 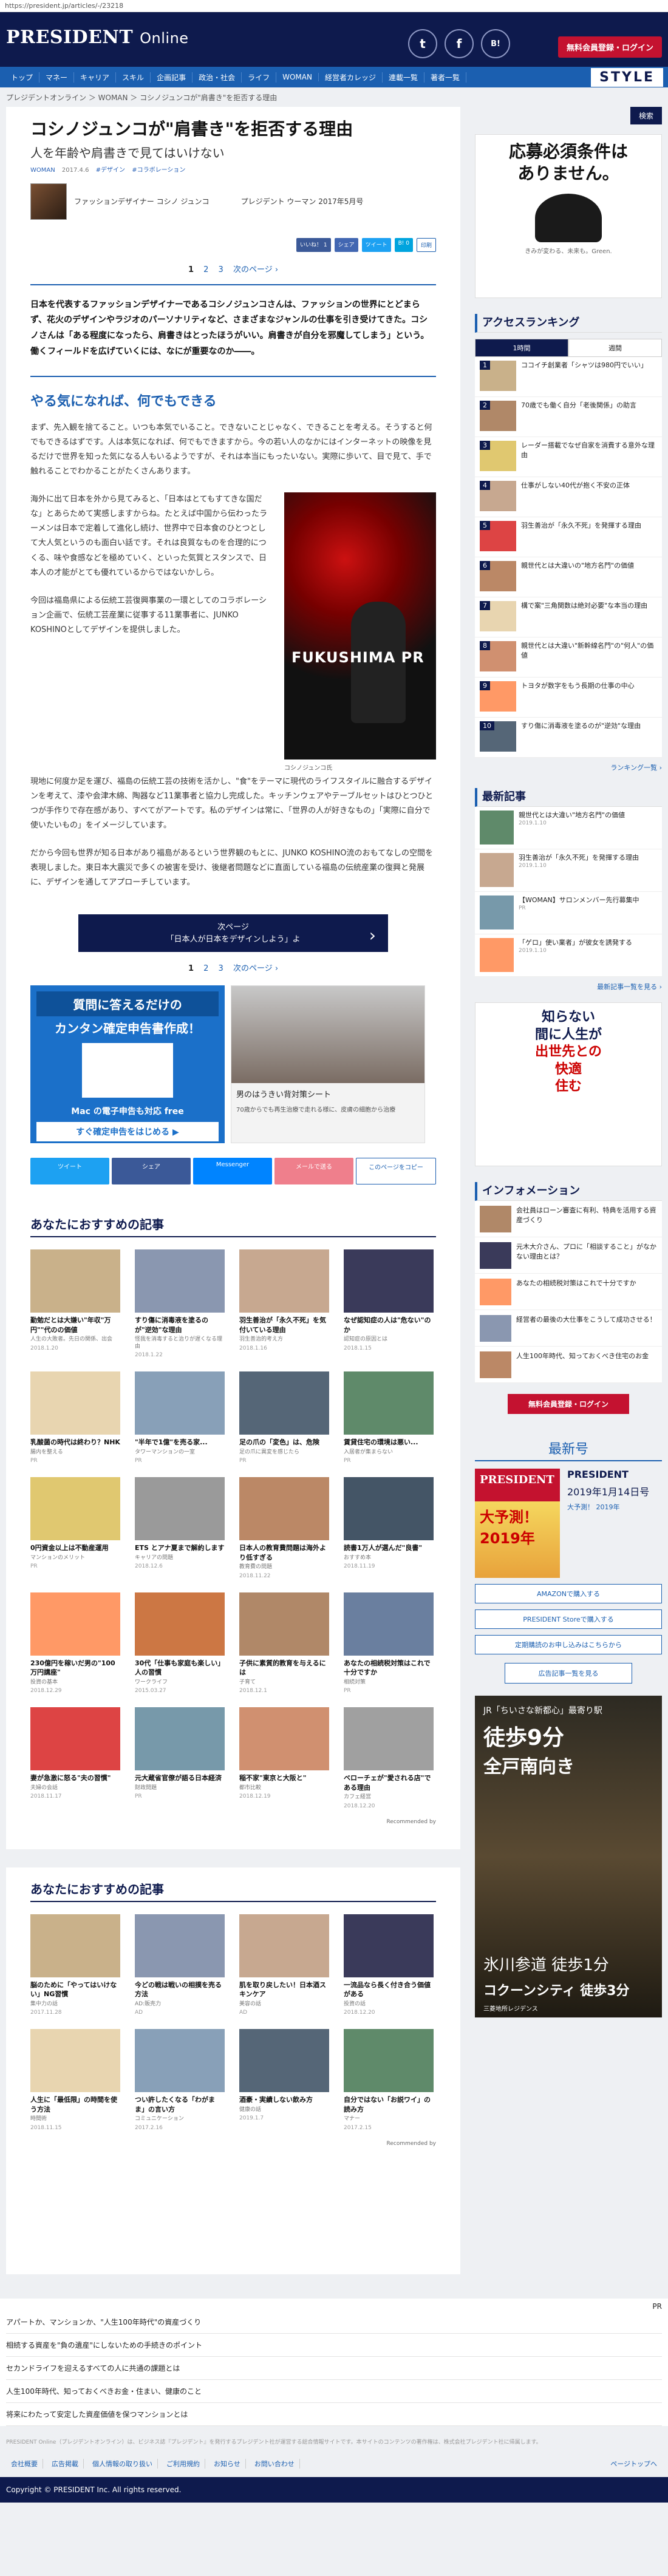 I want to click on nav-item: 政治・社会, so click(x=218, y=77).